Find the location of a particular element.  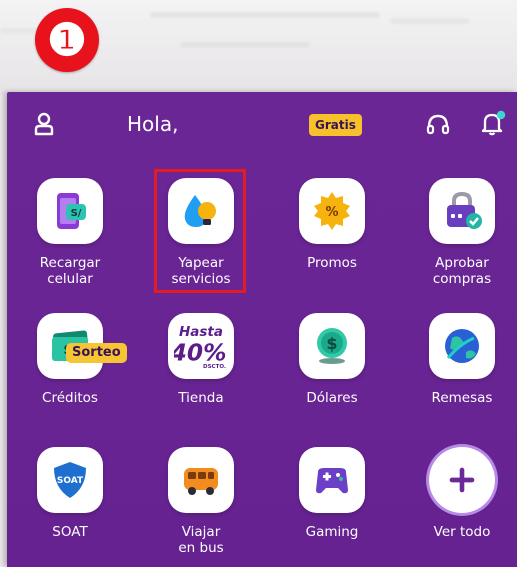

tile-promos: % Promos is located at coordinates (332, 224).